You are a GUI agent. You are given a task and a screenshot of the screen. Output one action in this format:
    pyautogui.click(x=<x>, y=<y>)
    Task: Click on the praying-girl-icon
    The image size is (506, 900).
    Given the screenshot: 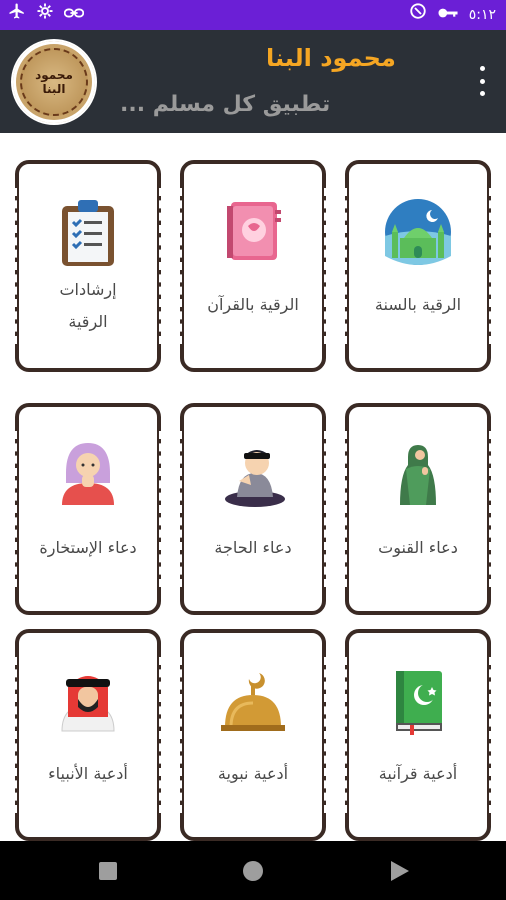 What is the action you would take?
    pyautogui.click(x=88, y=475)
    